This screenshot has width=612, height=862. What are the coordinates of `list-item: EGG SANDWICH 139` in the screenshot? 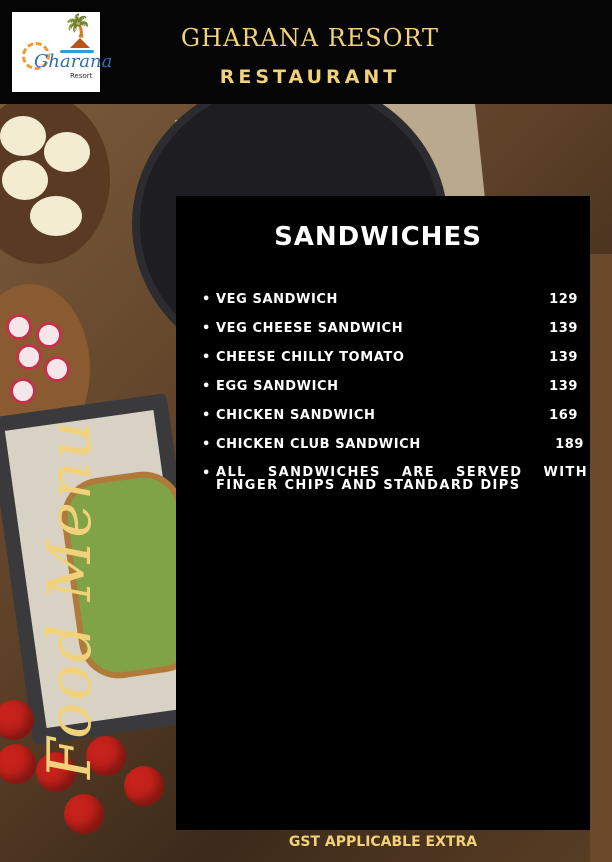 It's located at (396, 393).